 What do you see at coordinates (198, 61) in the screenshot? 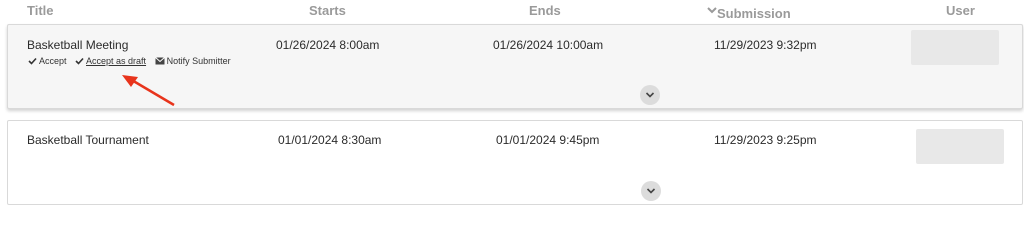
I see `notify-submitter-label: Notify Submitter` at bounding box center [198, 61].